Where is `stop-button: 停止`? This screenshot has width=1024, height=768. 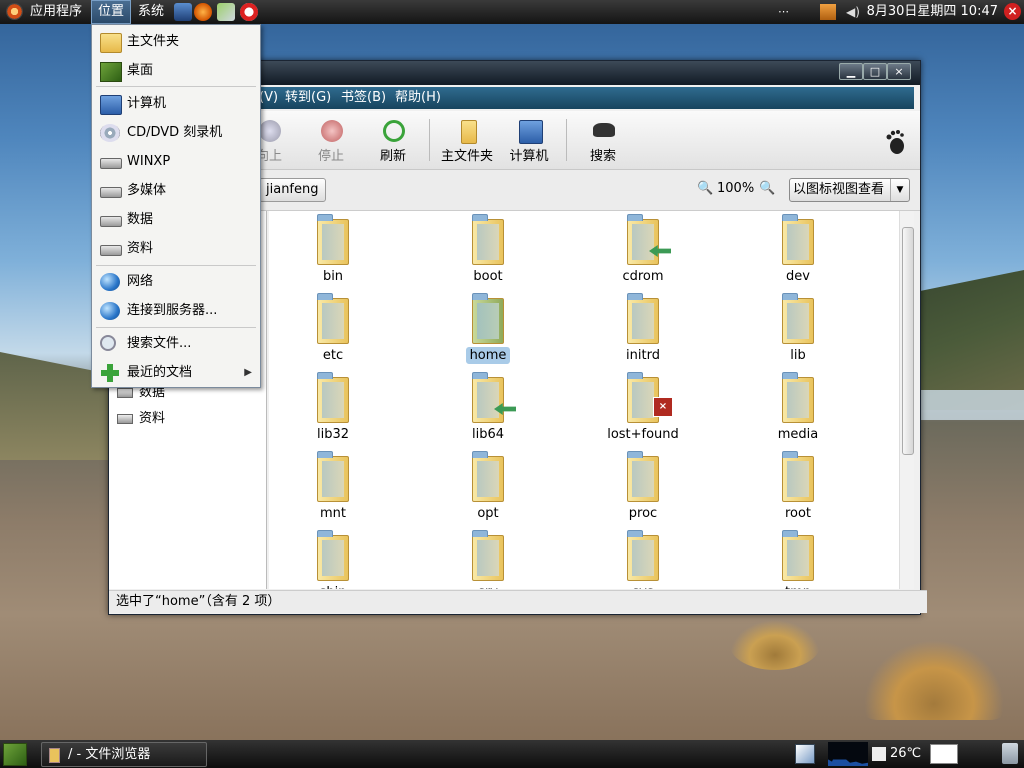 stop-button: 停止 is located at coordinates (331, 140).